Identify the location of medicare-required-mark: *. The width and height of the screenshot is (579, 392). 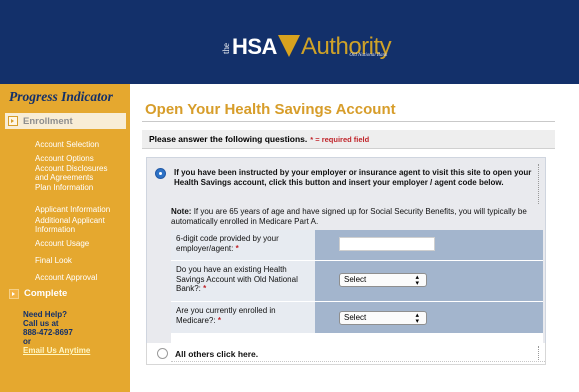
(219, 320).